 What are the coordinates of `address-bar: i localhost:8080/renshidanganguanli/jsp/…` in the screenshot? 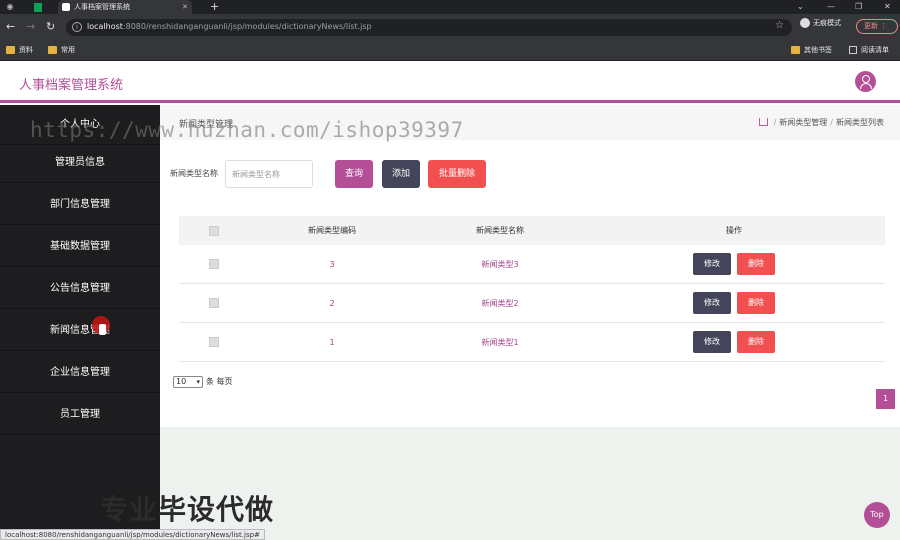 It's located at (429, 27).